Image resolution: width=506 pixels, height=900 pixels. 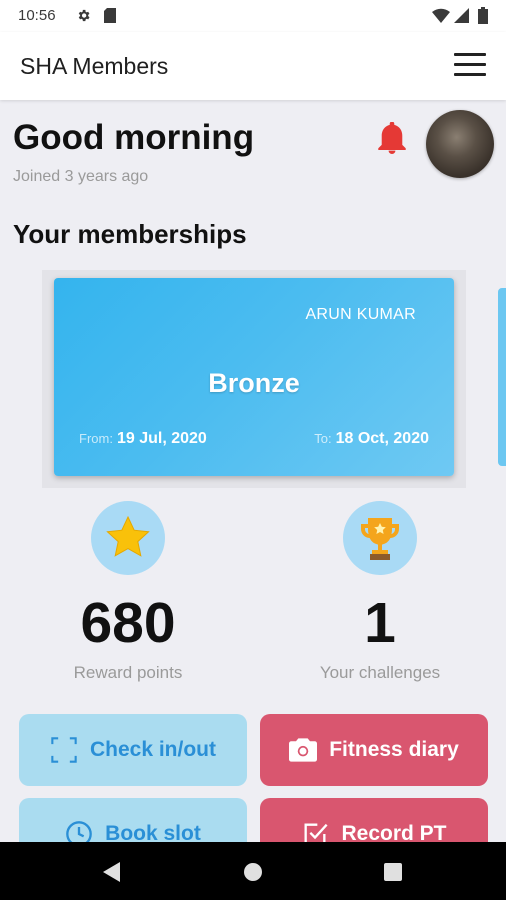 What do you see at coordinates (128, 623) in the screenshot?
I see `reward-points-value: 680` at bounding box center [128, 623].